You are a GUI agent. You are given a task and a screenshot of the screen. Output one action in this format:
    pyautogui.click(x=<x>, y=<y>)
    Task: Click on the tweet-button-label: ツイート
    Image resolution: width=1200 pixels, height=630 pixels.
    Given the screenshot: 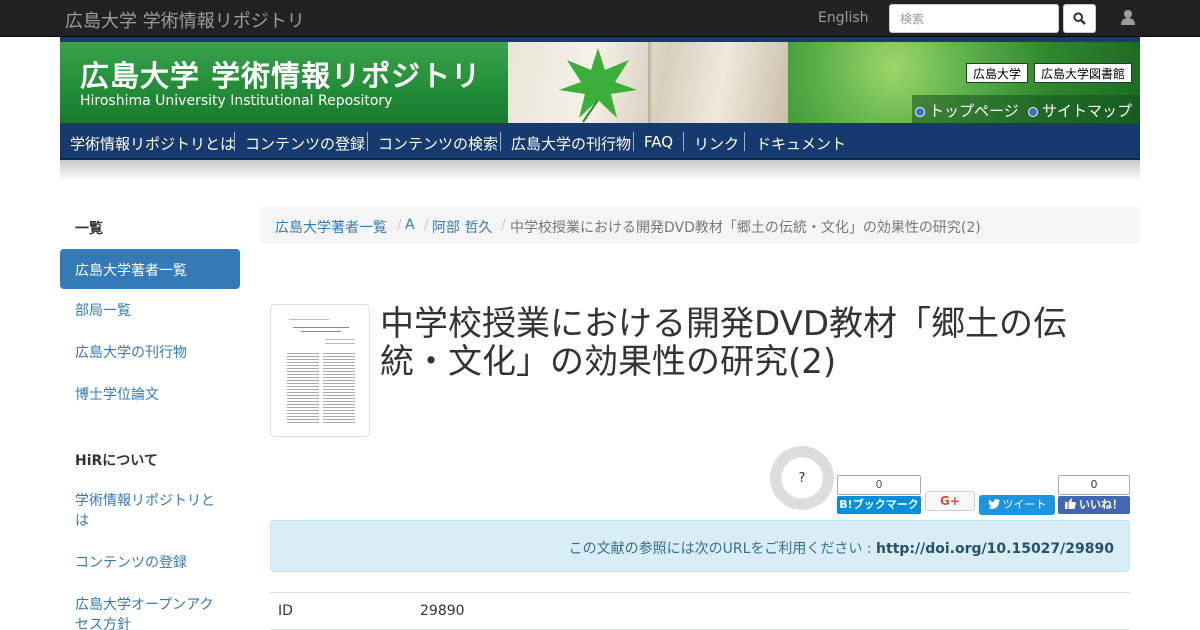 What is the action you would take?
    pyautogui.click(x=1024, y=504)
    